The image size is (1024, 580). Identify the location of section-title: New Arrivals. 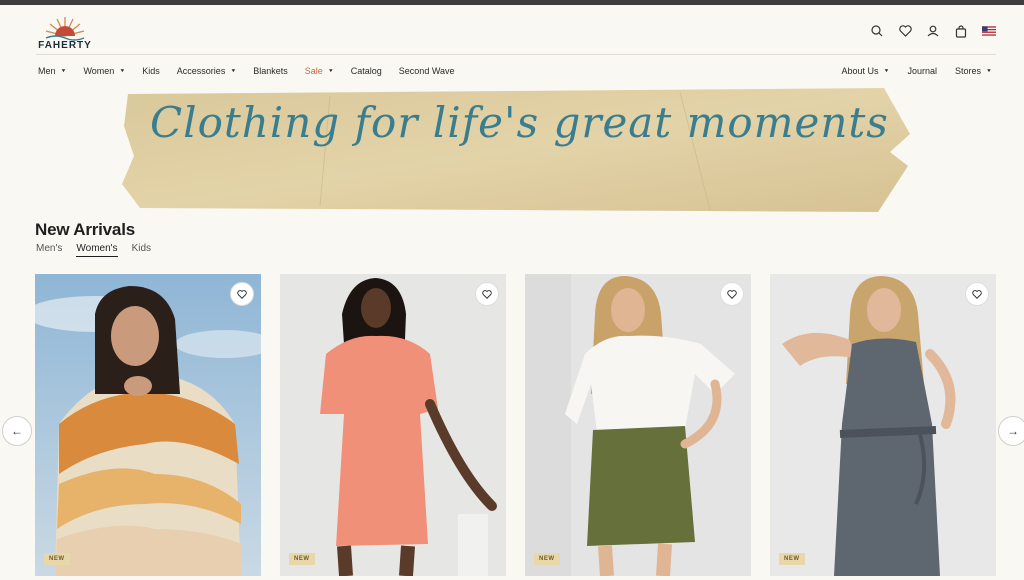
(85, 229).